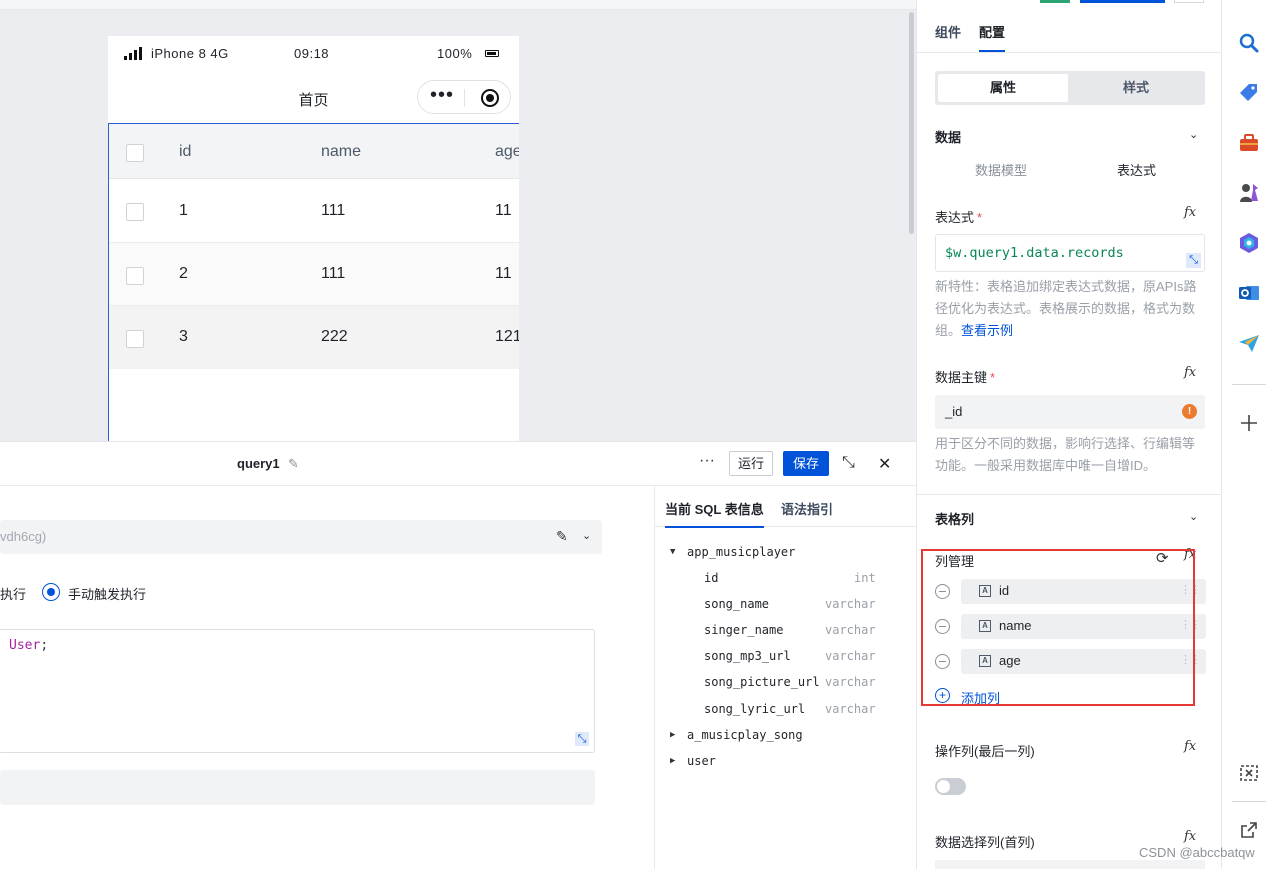  Describe the element at coordinates (741, 552) in the screenshot. I see `table-name: app_musicplayer` at that location.